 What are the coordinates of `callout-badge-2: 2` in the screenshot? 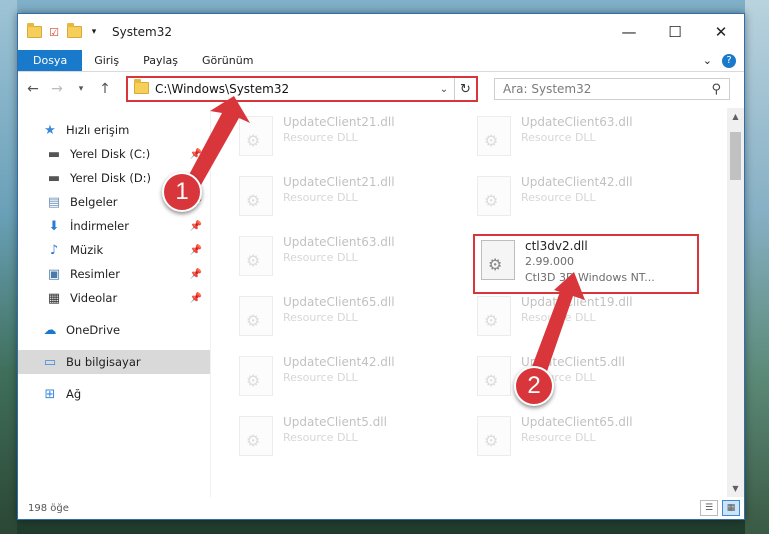 It's located at (534, 386).